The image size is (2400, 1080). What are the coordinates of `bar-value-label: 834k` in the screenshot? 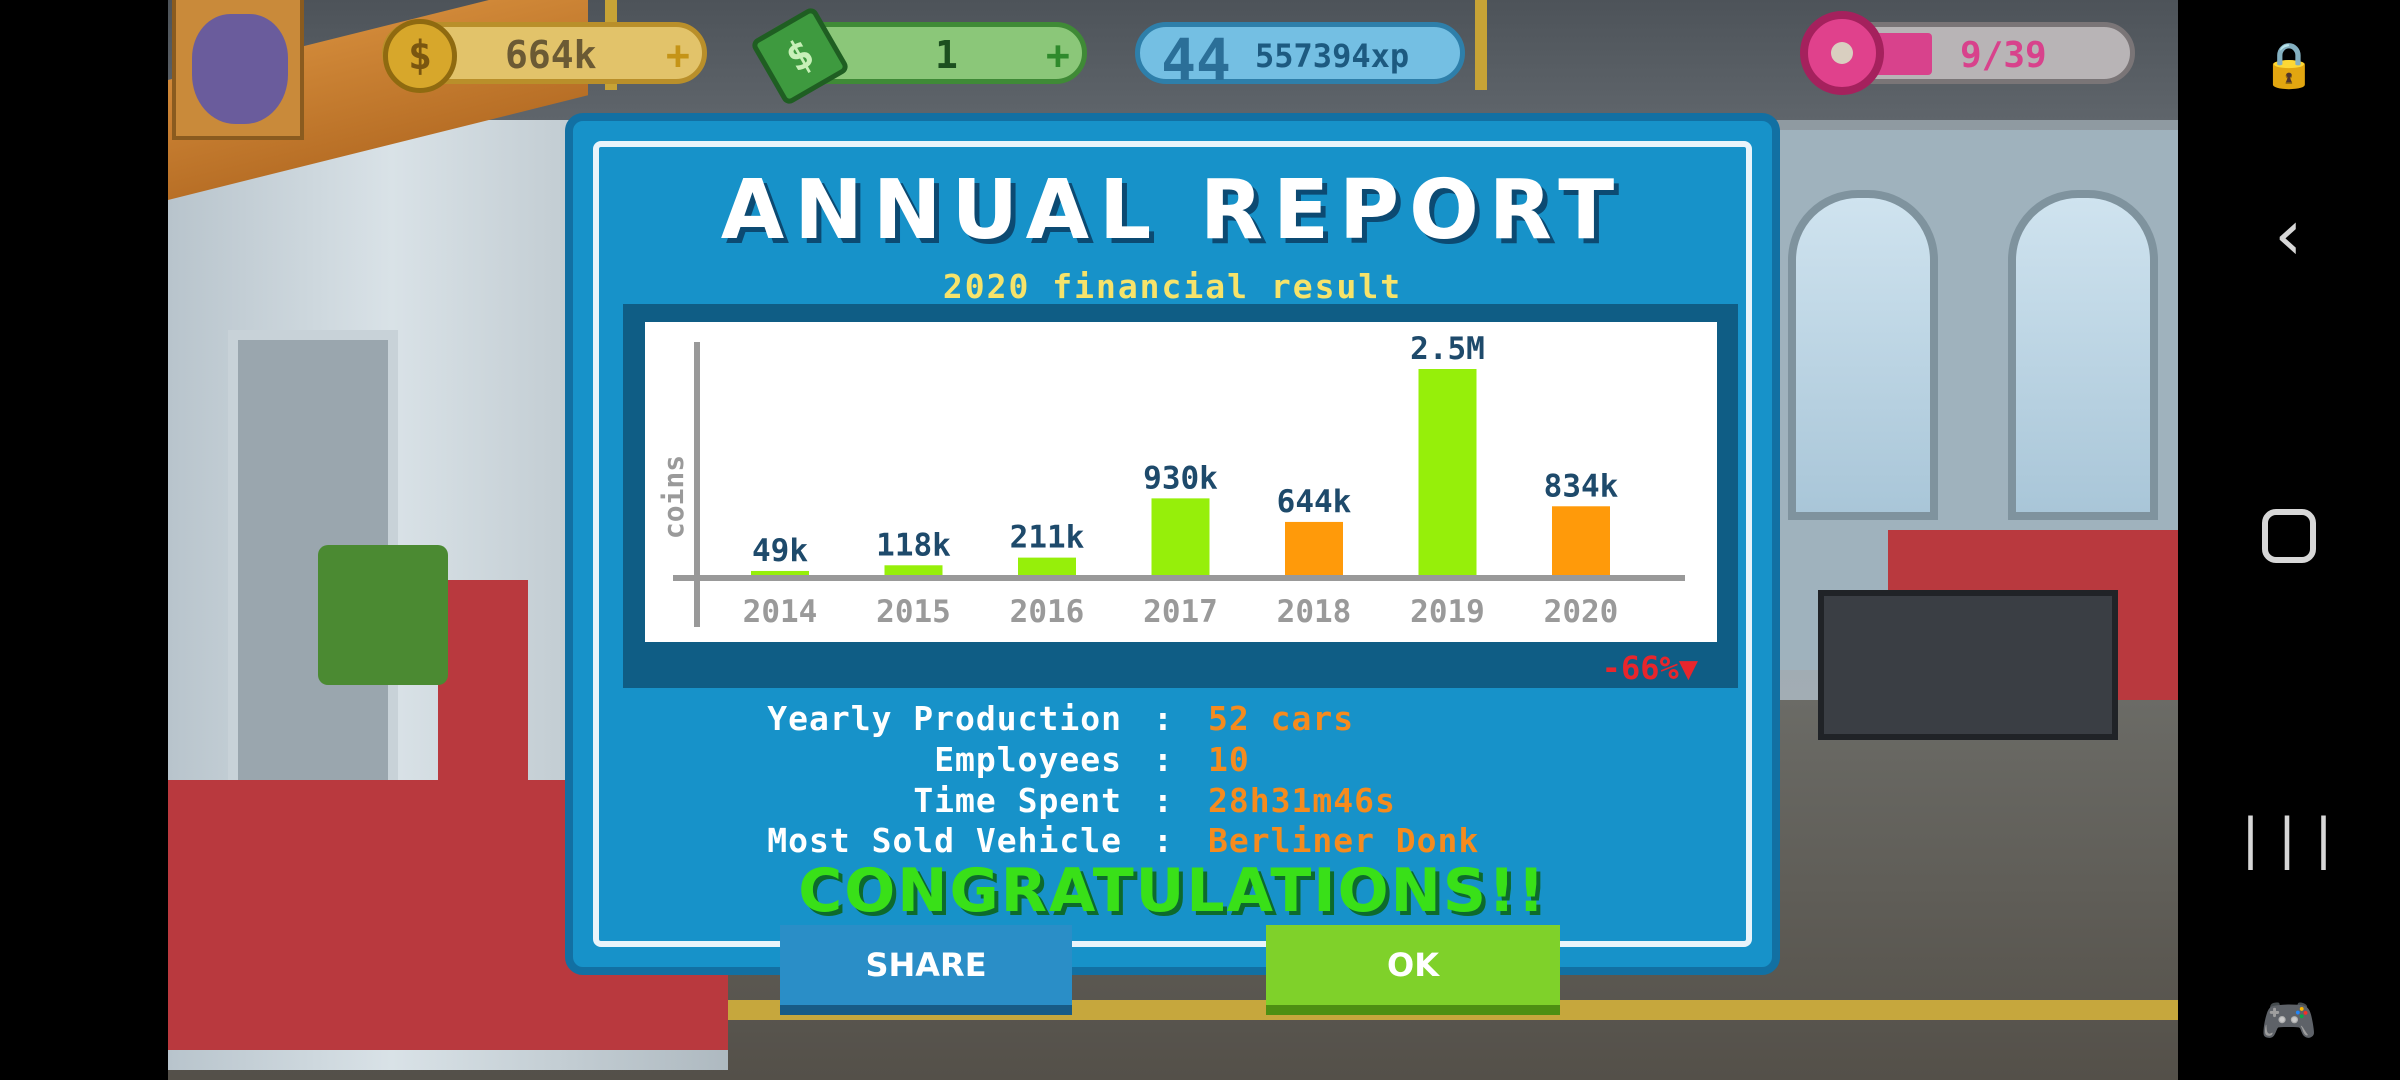 It's located at (1581, 486).